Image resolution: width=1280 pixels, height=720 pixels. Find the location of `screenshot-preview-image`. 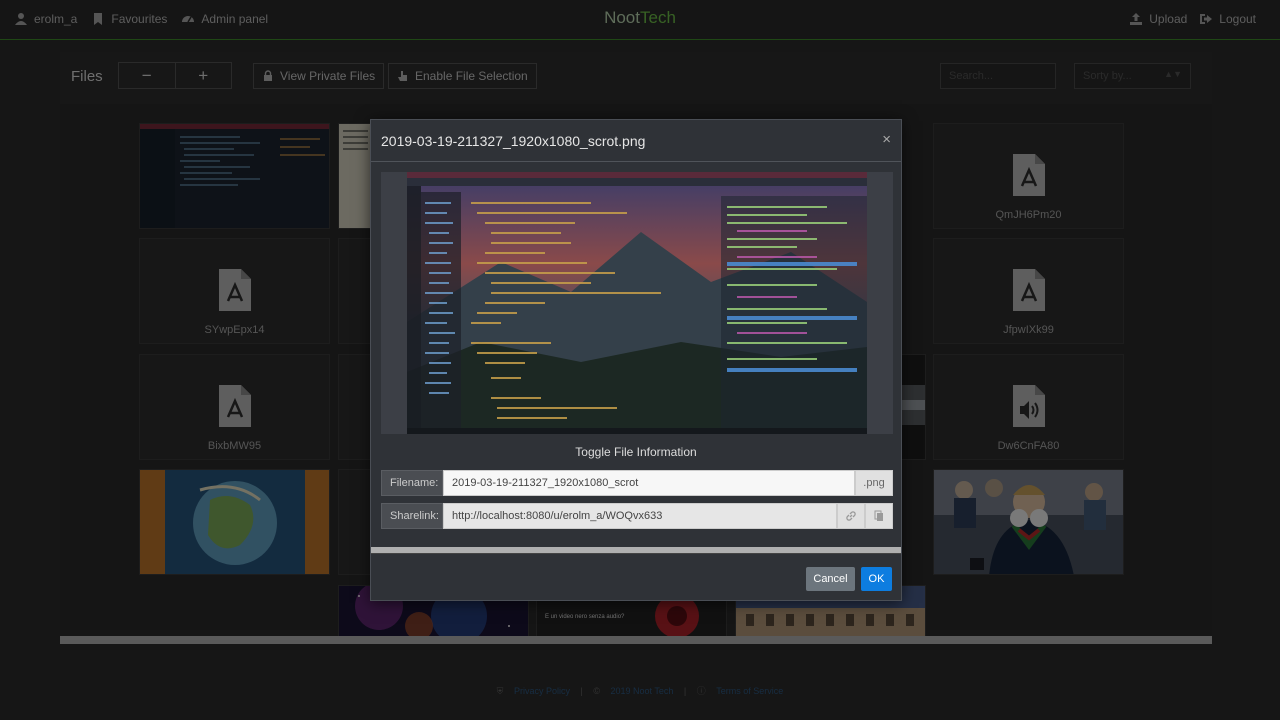

screenshot-preview-image is located at coordinates (637, 303).